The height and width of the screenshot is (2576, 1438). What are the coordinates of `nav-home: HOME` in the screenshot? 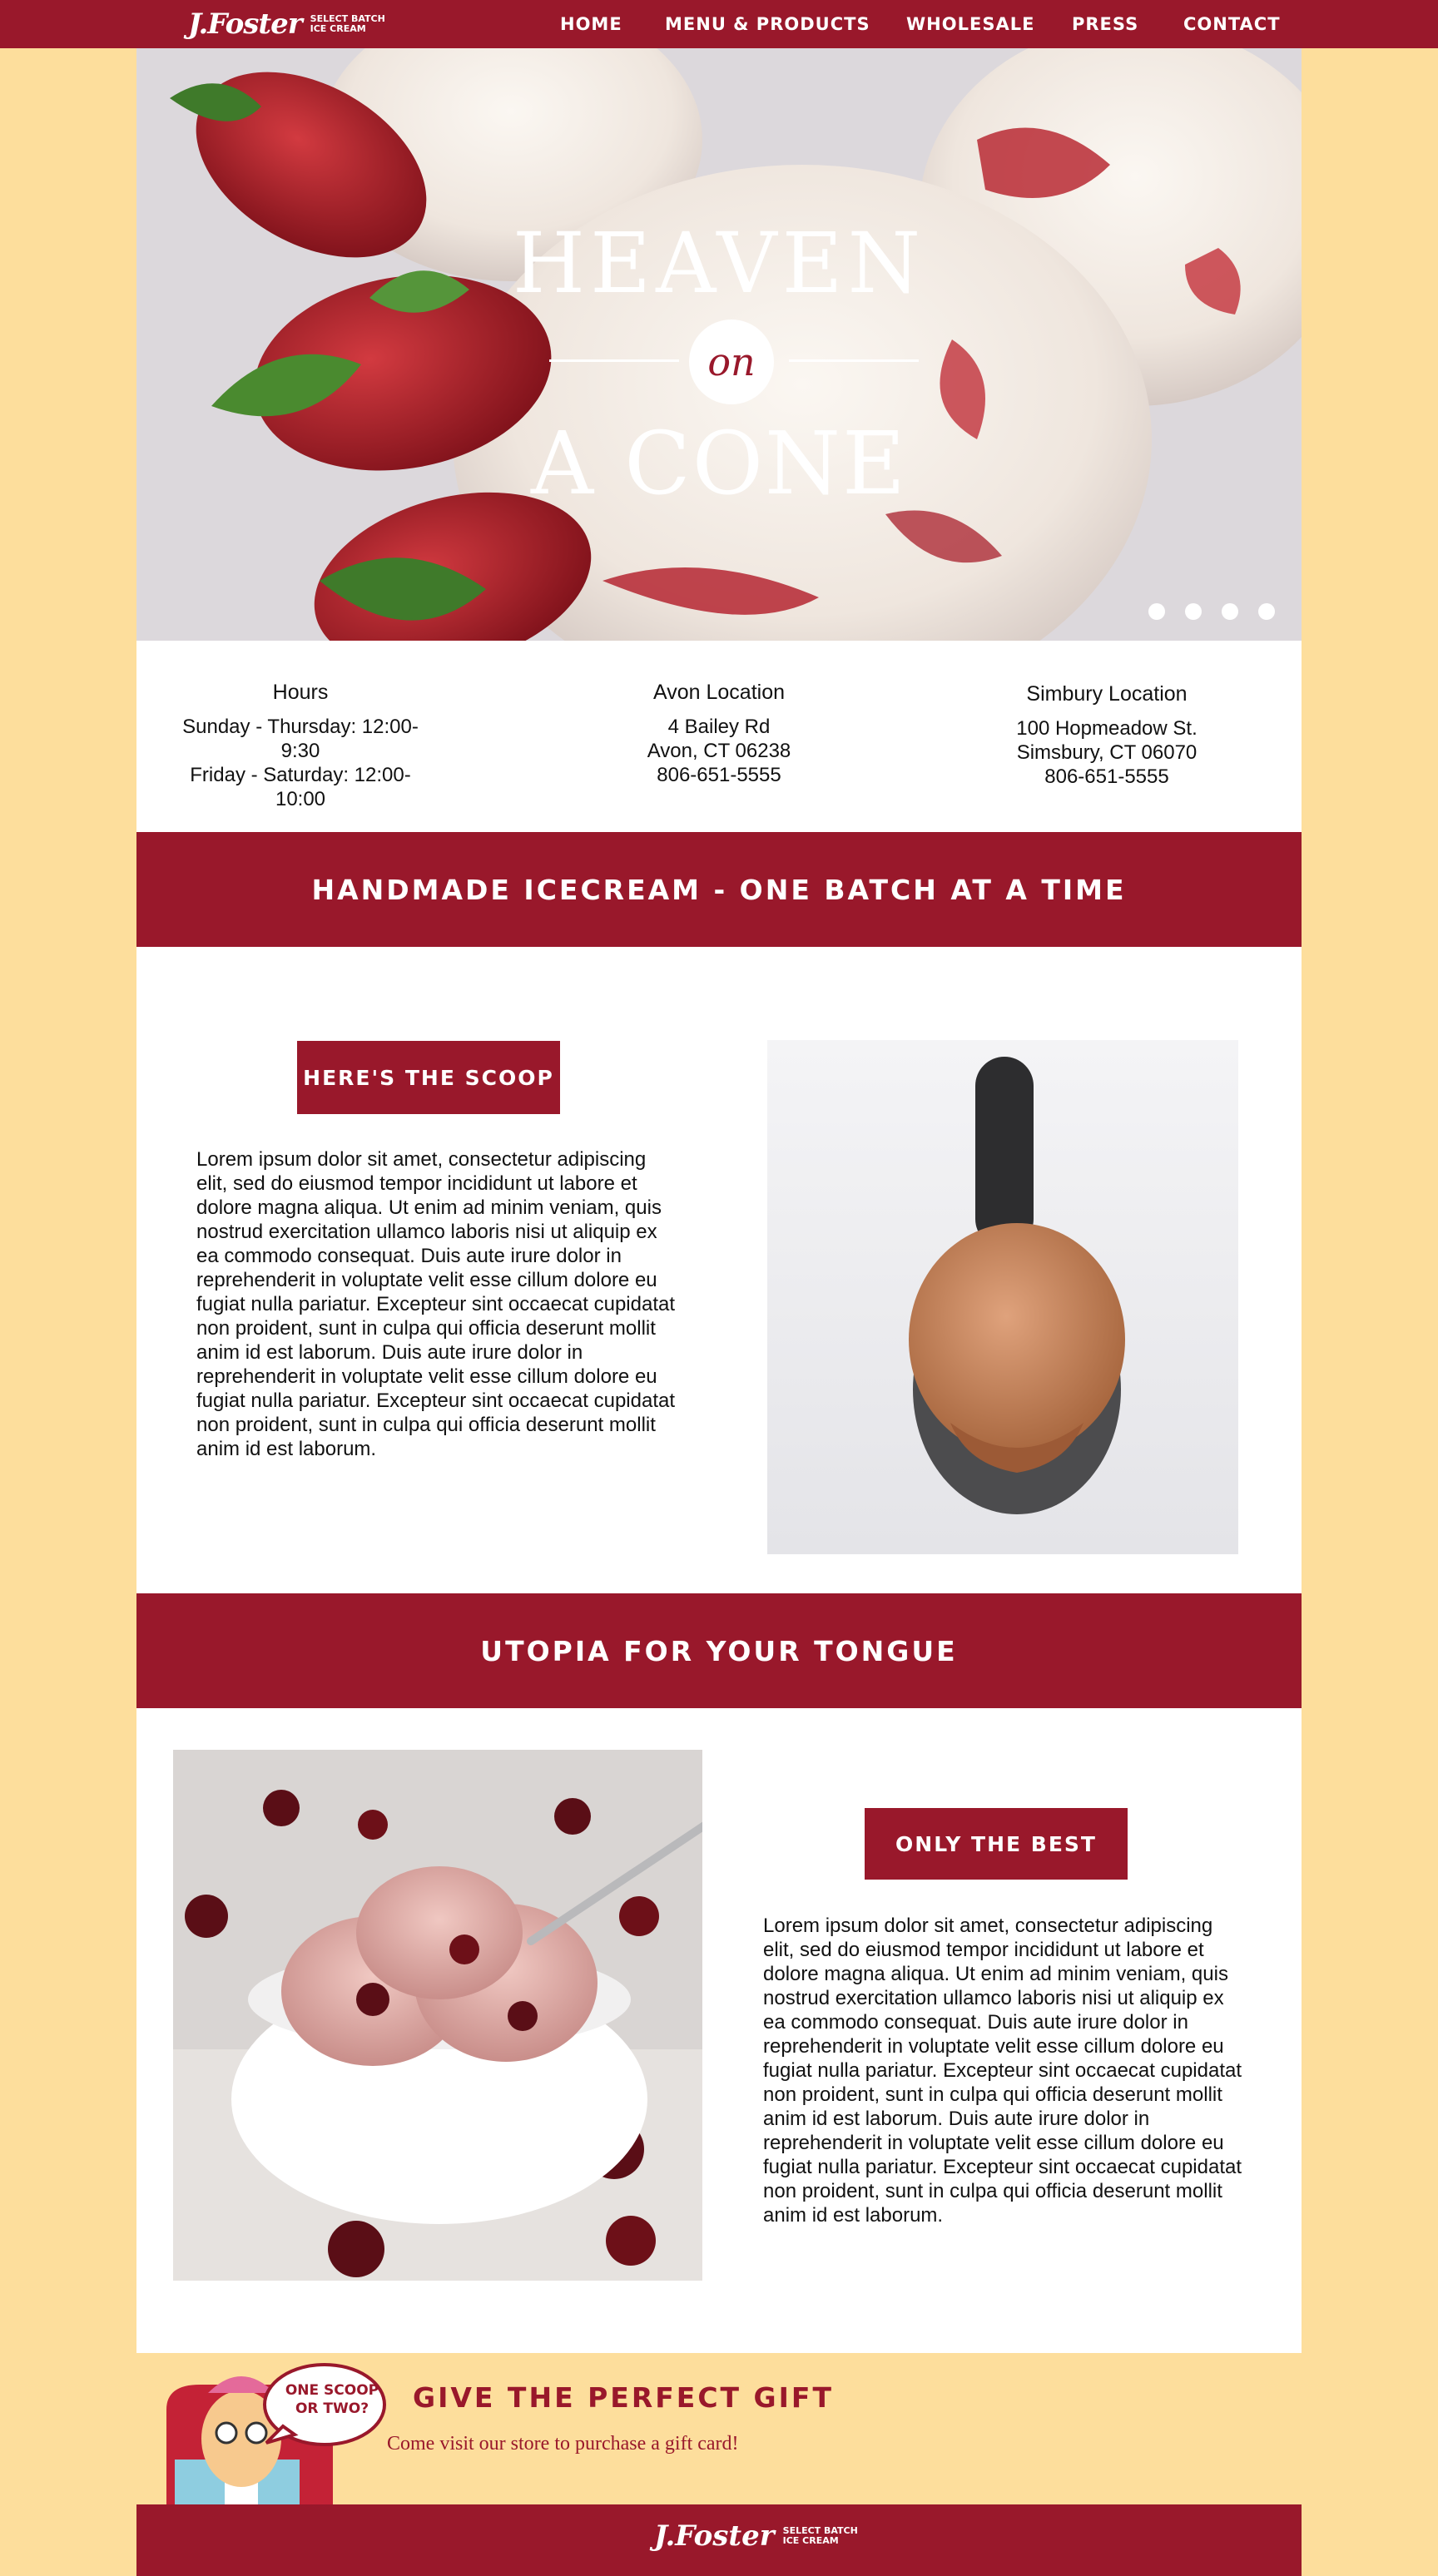 It's located at (591, 25).